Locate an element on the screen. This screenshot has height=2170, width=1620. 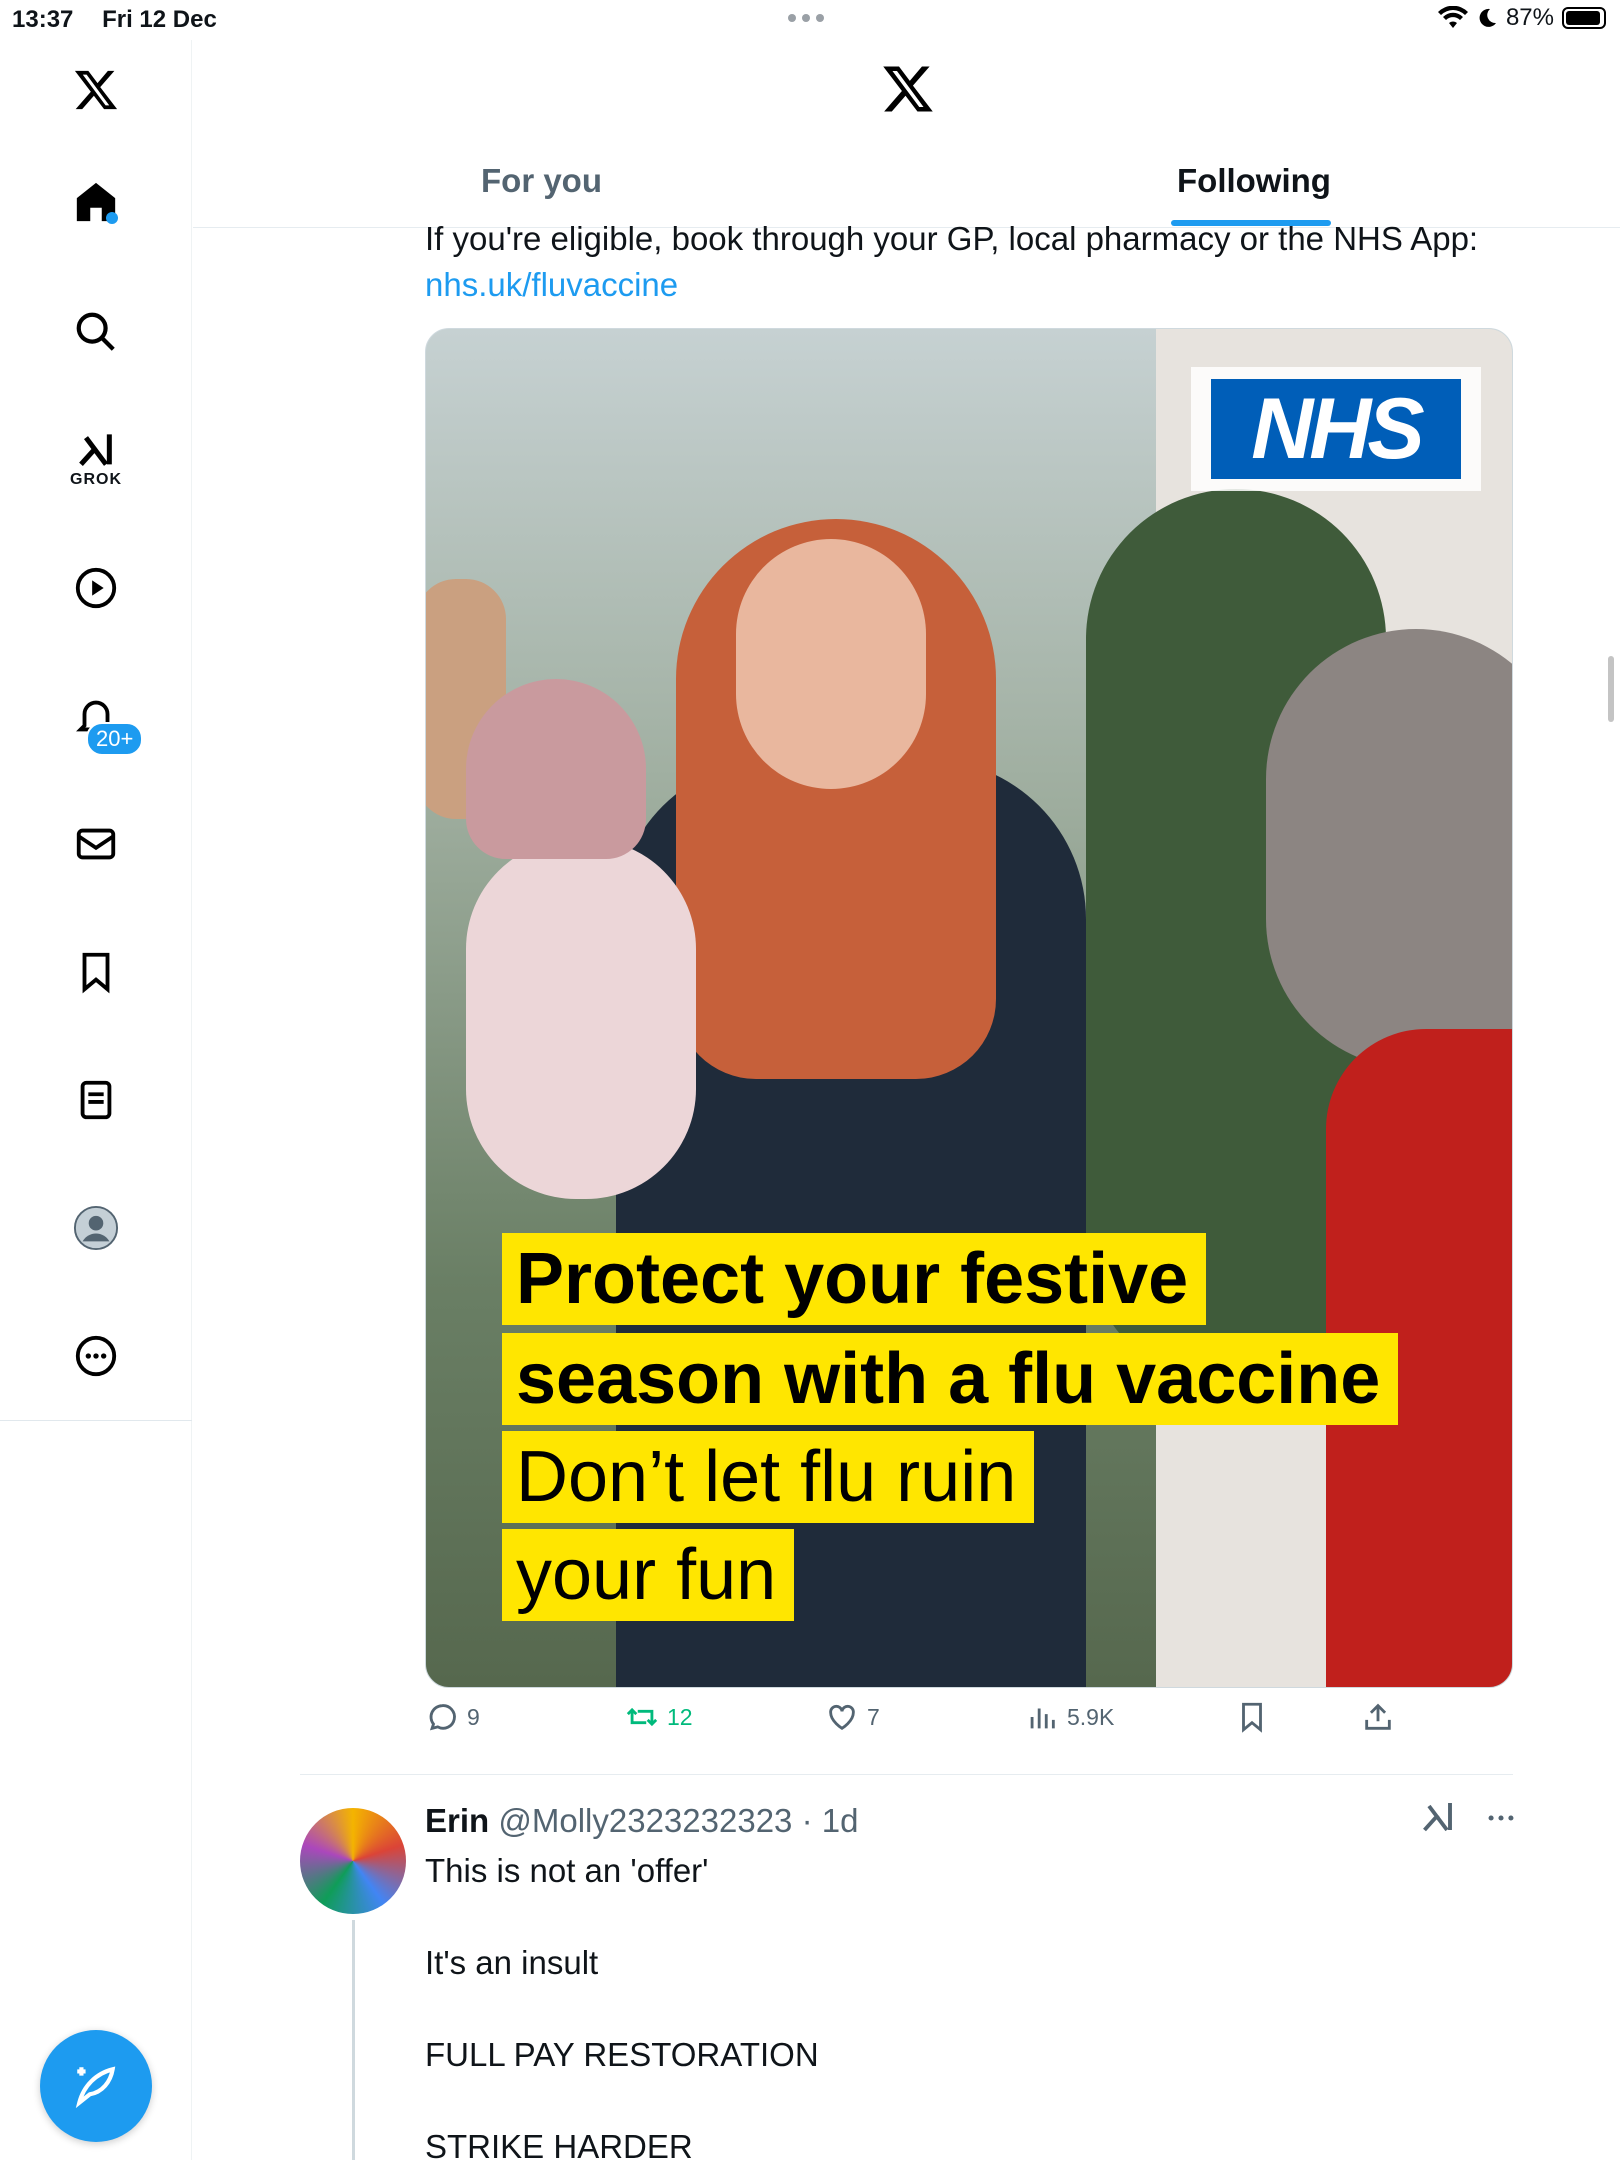
thread-line is located at coordinates (353, 2040).